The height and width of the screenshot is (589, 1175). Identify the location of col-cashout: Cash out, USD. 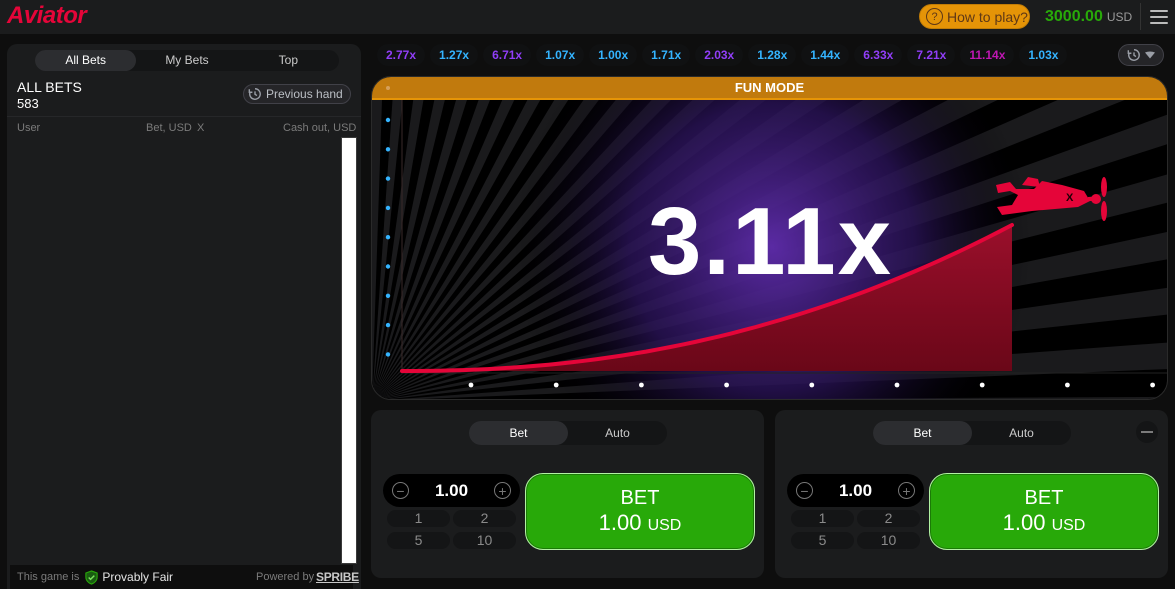
(320, 128).